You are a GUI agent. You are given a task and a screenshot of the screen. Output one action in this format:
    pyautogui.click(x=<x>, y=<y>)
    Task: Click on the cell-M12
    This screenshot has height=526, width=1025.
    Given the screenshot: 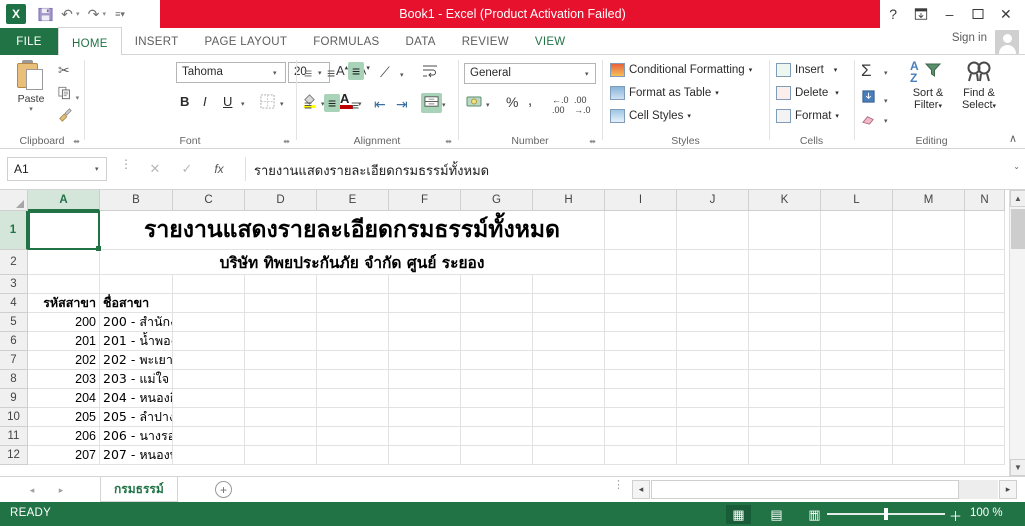 What is the action you would take?
    pyautogui.click(x=929, y=455)
    